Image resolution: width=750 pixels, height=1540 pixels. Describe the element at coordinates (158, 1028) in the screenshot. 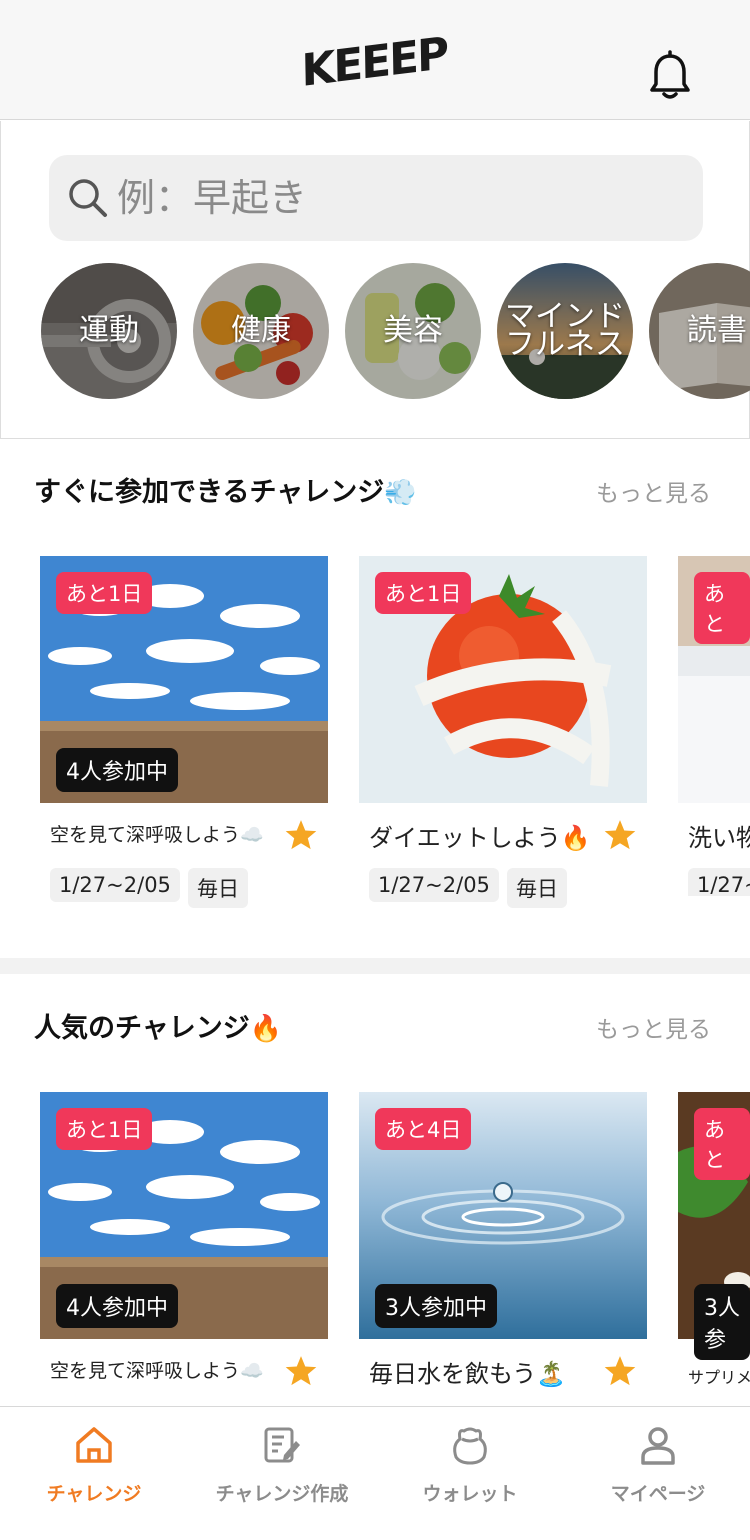

I see `section-title-popular: 人気のチャレンジ🔥` at that location.